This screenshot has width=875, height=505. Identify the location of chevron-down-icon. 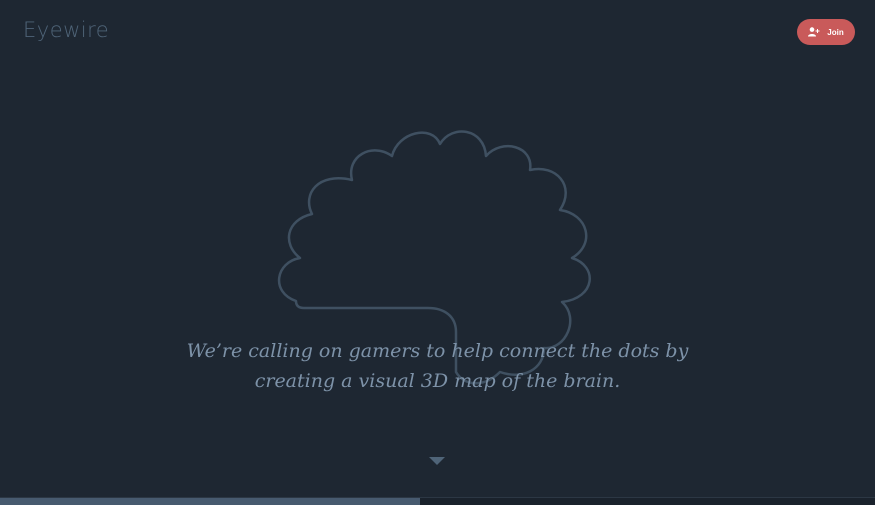
(437, 461).